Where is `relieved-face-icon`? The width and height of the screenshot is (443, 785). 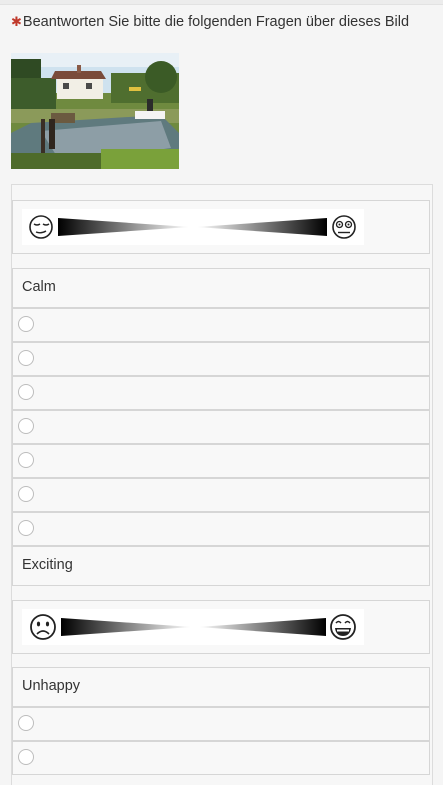
relieved-face-icon is located at coordinates (41, 227).